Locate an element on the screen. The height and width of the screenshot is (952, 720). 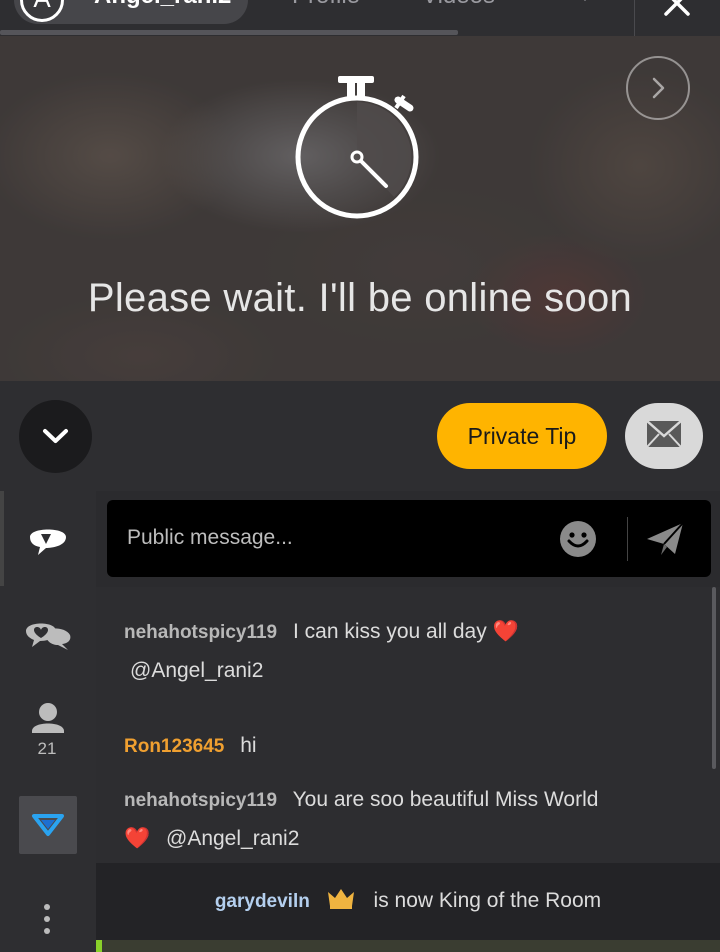
sidebar-item-more is located at coordinates (48, 919).